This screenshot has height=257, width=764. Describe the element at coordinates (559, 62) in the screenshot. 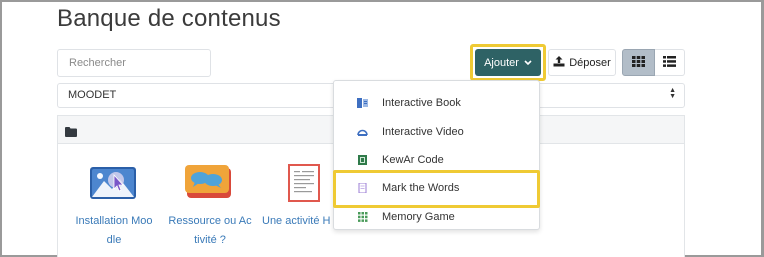

I see `upload-icon` at that location.